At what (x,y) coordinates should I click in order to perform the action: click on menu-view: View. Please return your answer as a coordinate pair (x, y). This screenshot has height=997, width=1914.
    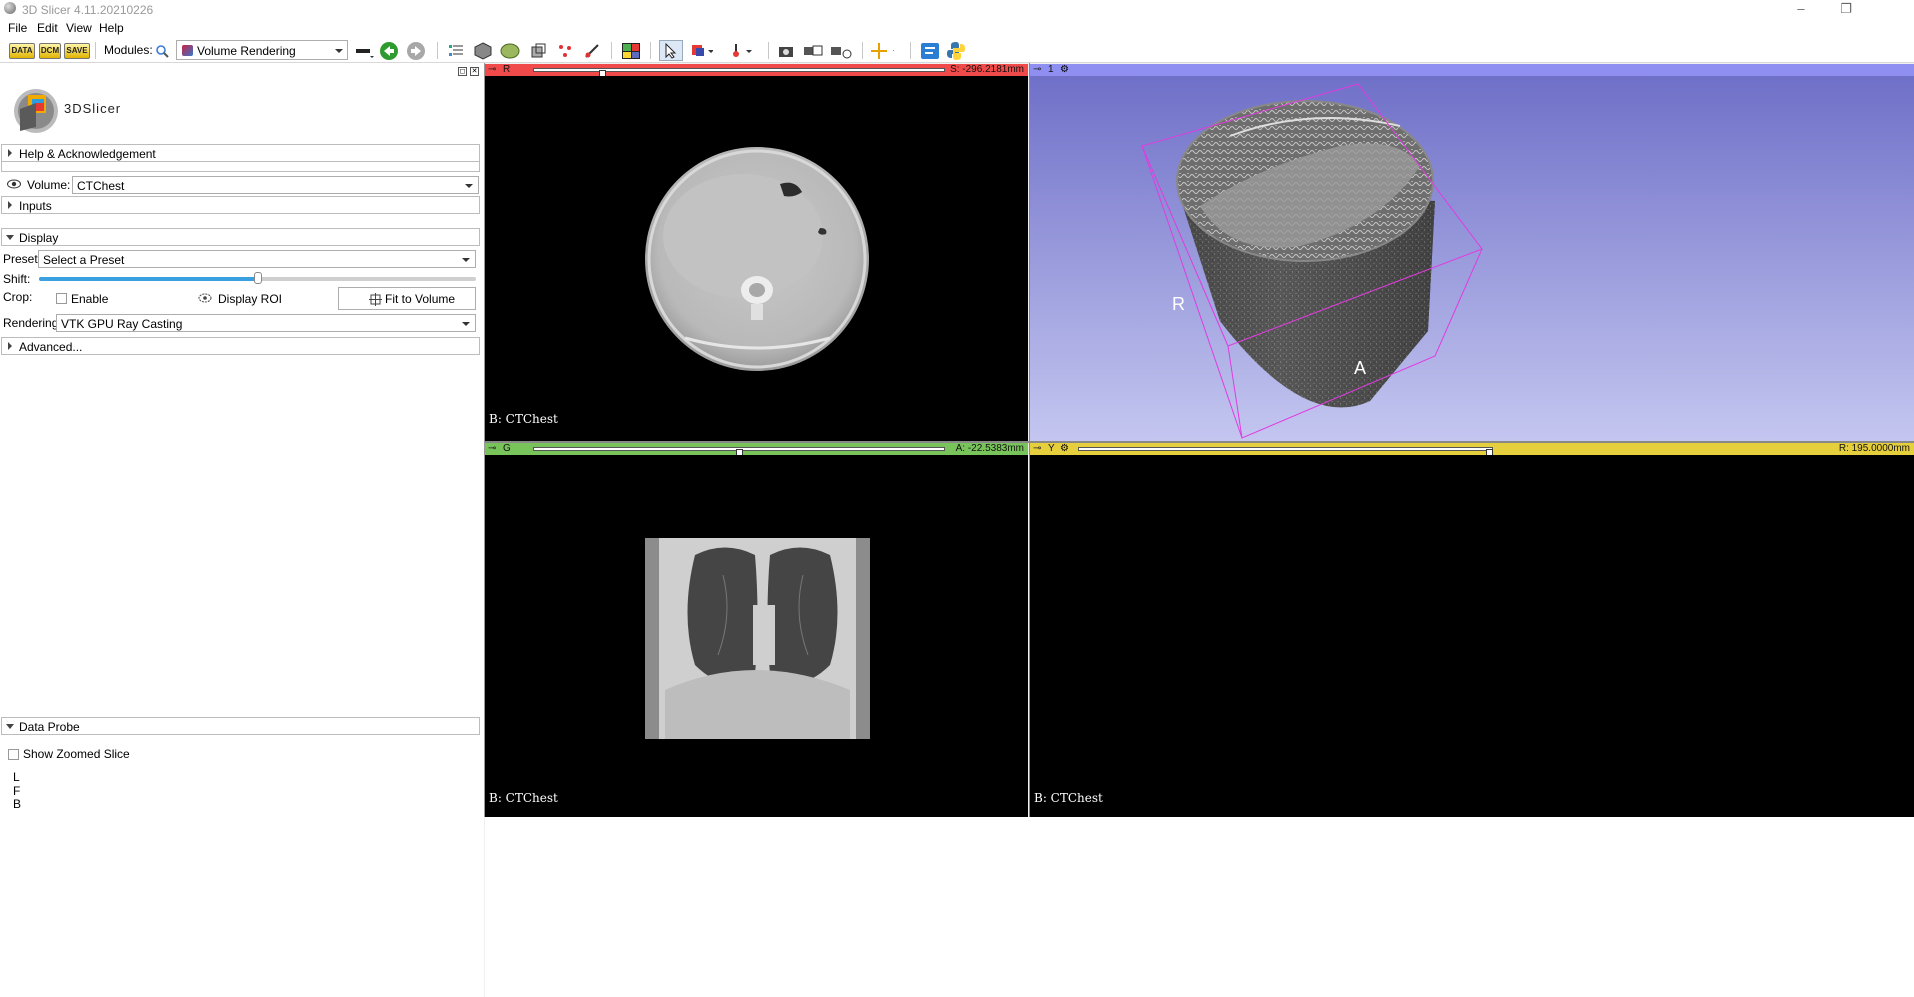
    Looking at the image, I should click on (79, 28).